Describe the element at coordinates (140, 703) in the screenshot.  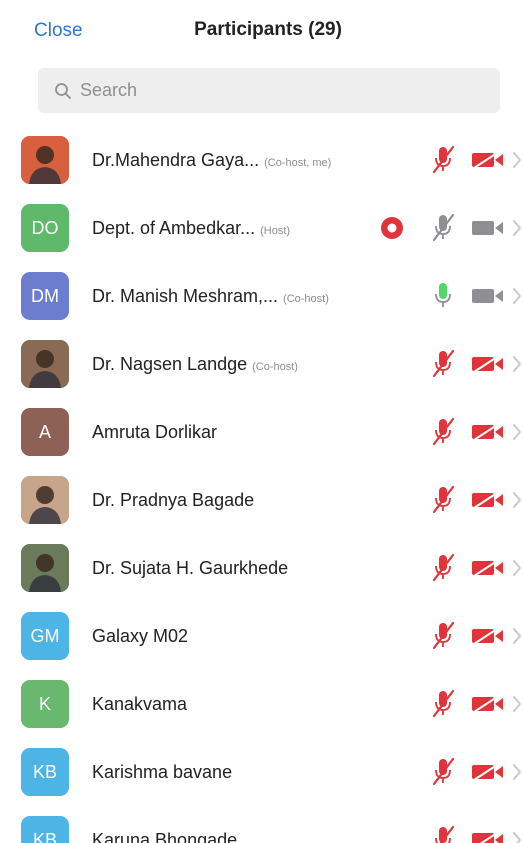
I see `participant-name: Kanakvama` at that location.